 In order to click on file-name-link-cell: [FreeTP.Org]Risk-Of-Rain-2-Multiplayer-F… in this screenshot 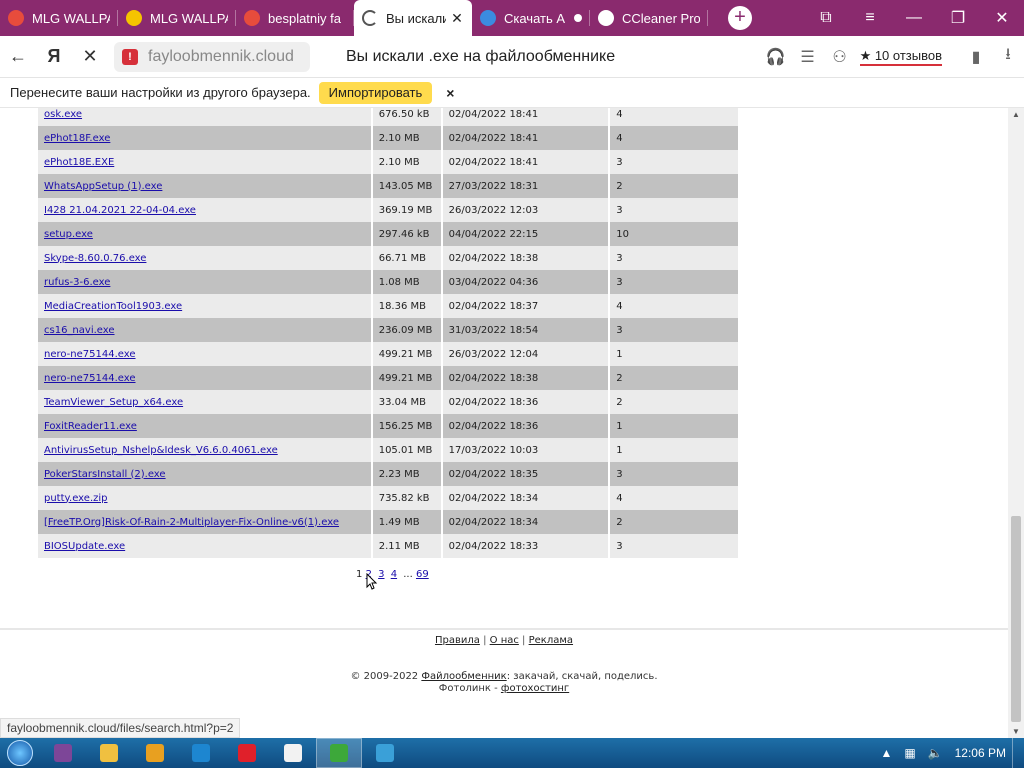, I will do `click(205, 522)`.